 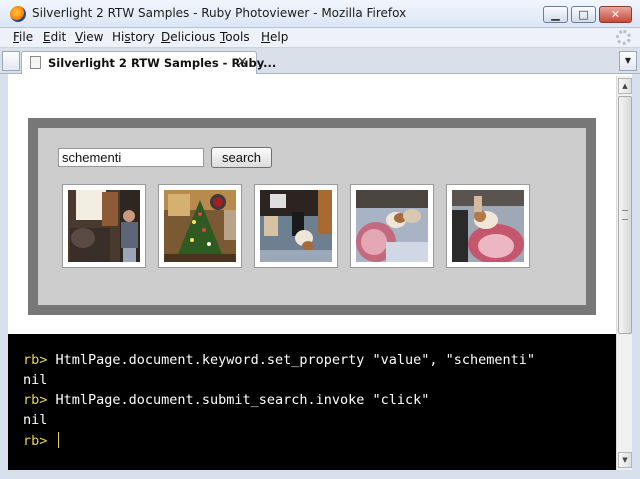 I want to click on menu-tools: Tools, so click(x=235, y=37).